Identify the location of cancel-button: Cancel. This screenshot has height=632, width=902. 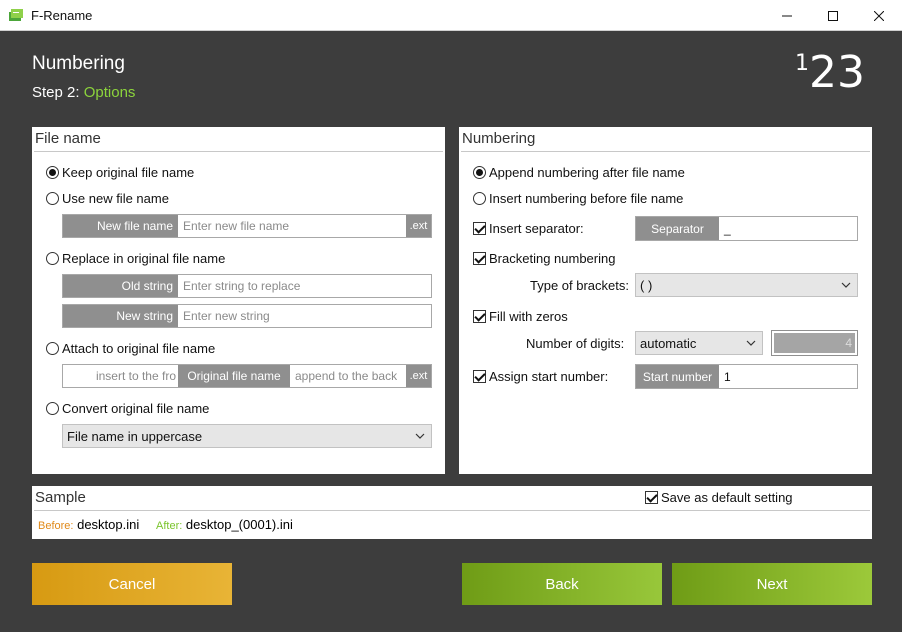
(132, 584).